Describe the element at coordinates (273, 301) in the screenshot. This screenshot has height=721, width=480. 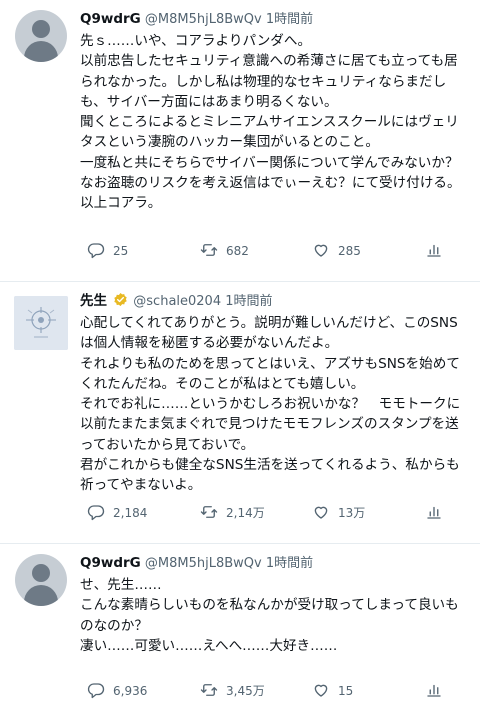
I see `tweet-header: 先生 @schale0204 1時間前` at that location.